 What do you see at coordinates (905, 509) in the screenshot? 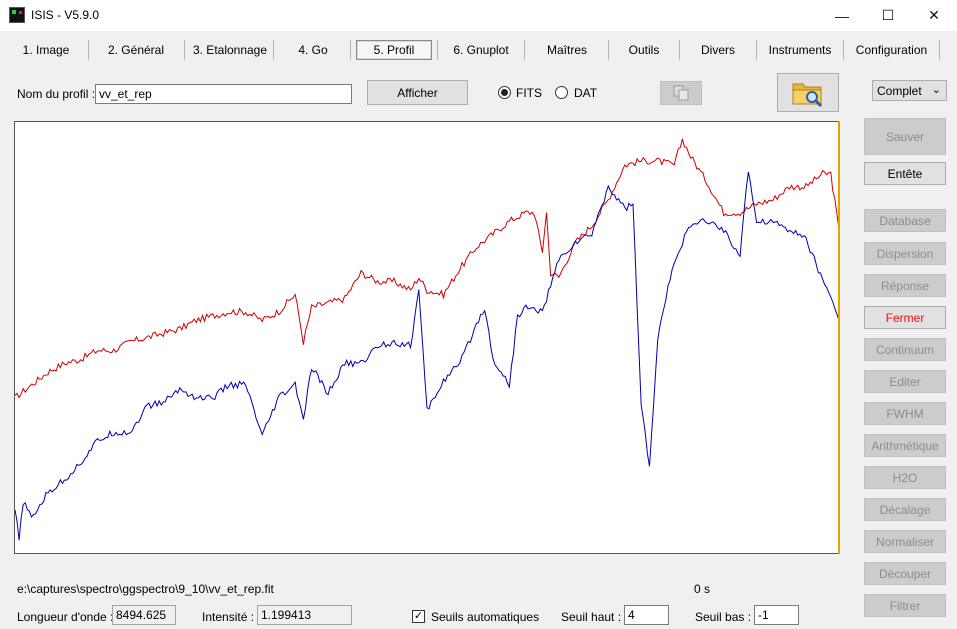
I see `shift-button: Décalage` at bounding box center [905, 509].